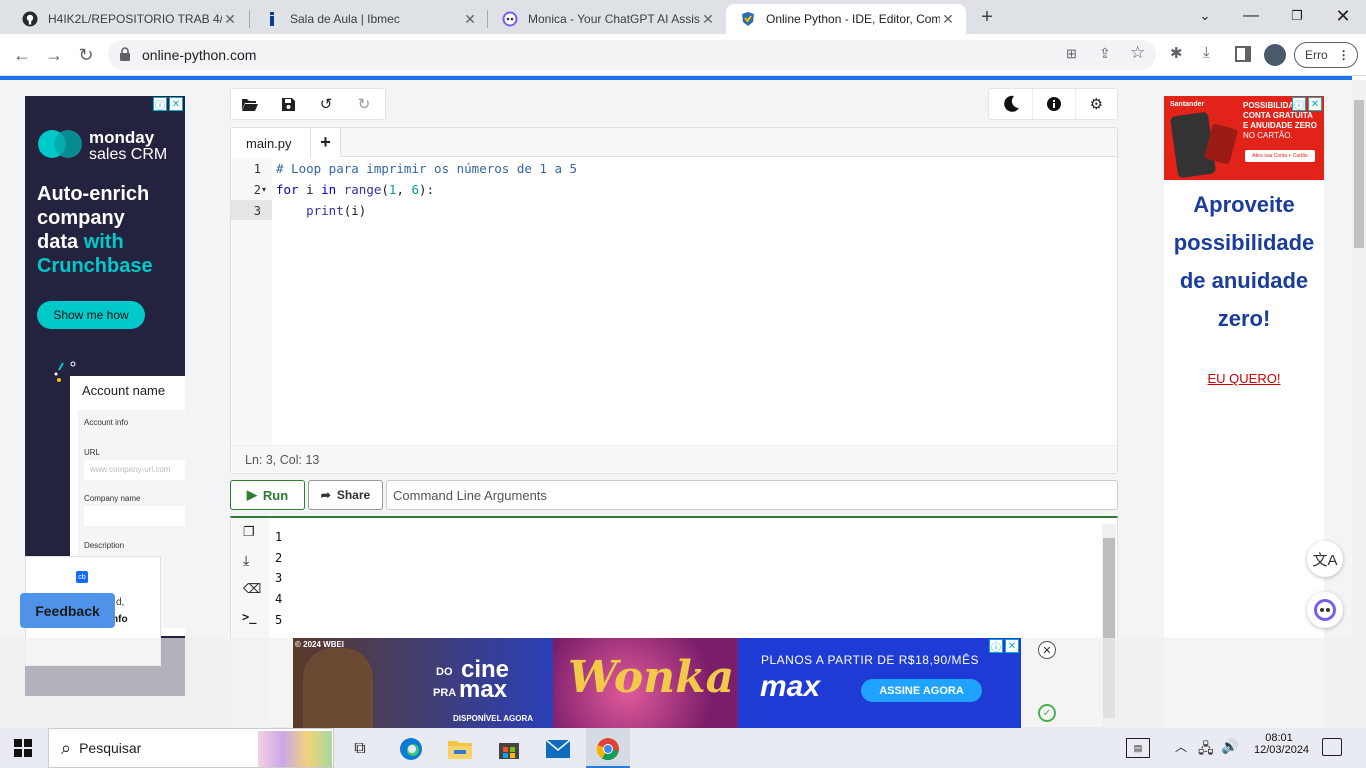  I want to click on store-icon, so click(509, 749).